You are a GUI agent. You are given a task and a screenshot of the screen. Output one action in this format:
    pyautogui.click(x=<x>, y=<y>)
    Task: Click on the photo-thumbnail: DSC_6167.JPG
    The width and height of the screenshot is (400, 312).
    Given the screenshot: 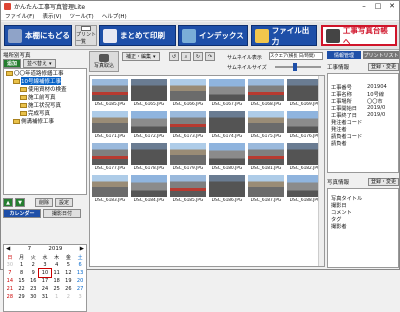 What is the action you would take?
    pyautogui.click(x=227, y=93)
    